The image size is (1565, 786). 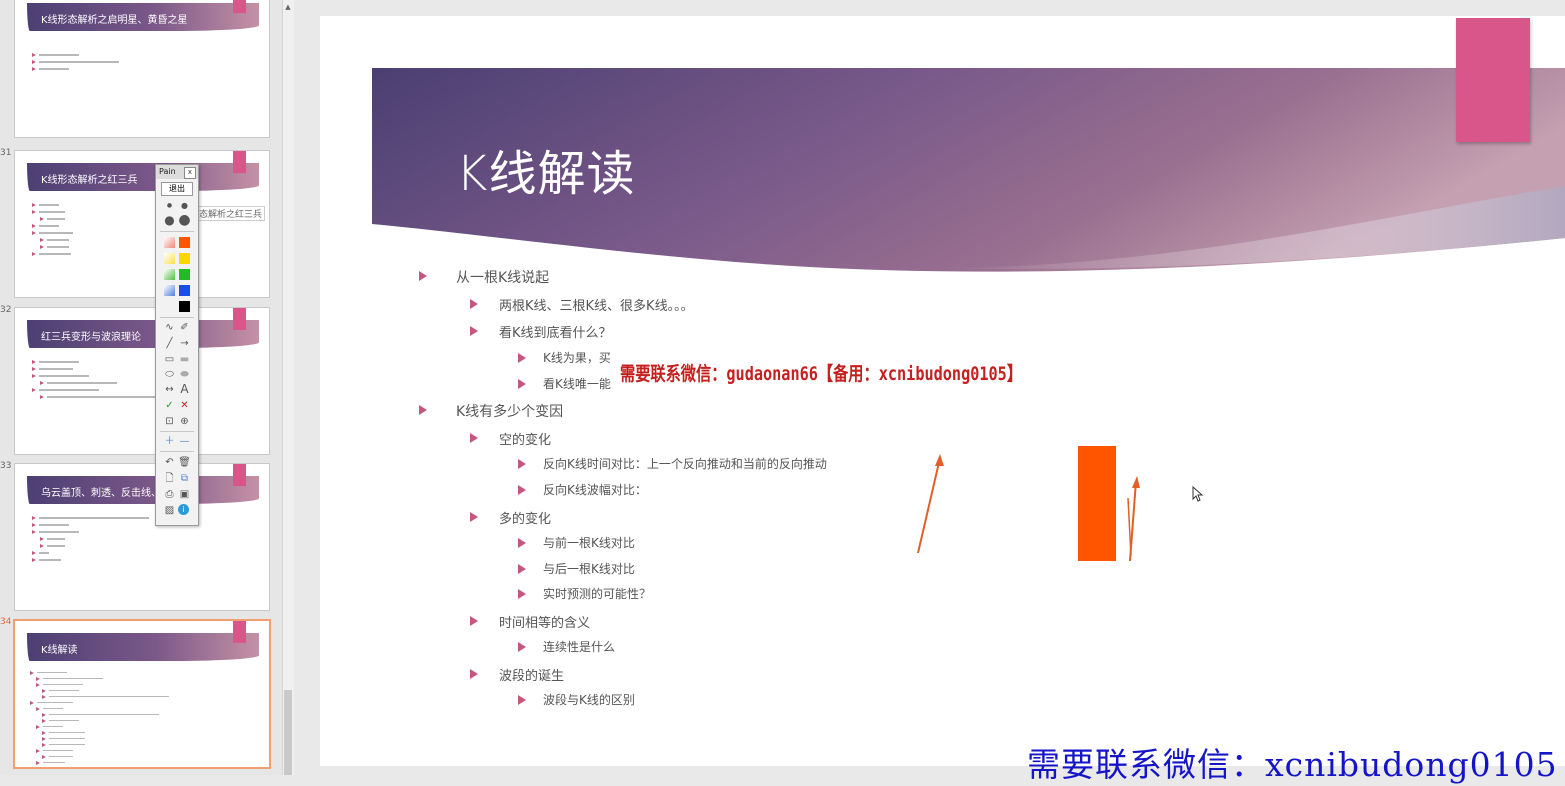 What do you see at coordinates (143, 177) in the screenshot?
I see `thumbnail-banner: K线形态解析之红三兵` at bounding box center [143, 177].